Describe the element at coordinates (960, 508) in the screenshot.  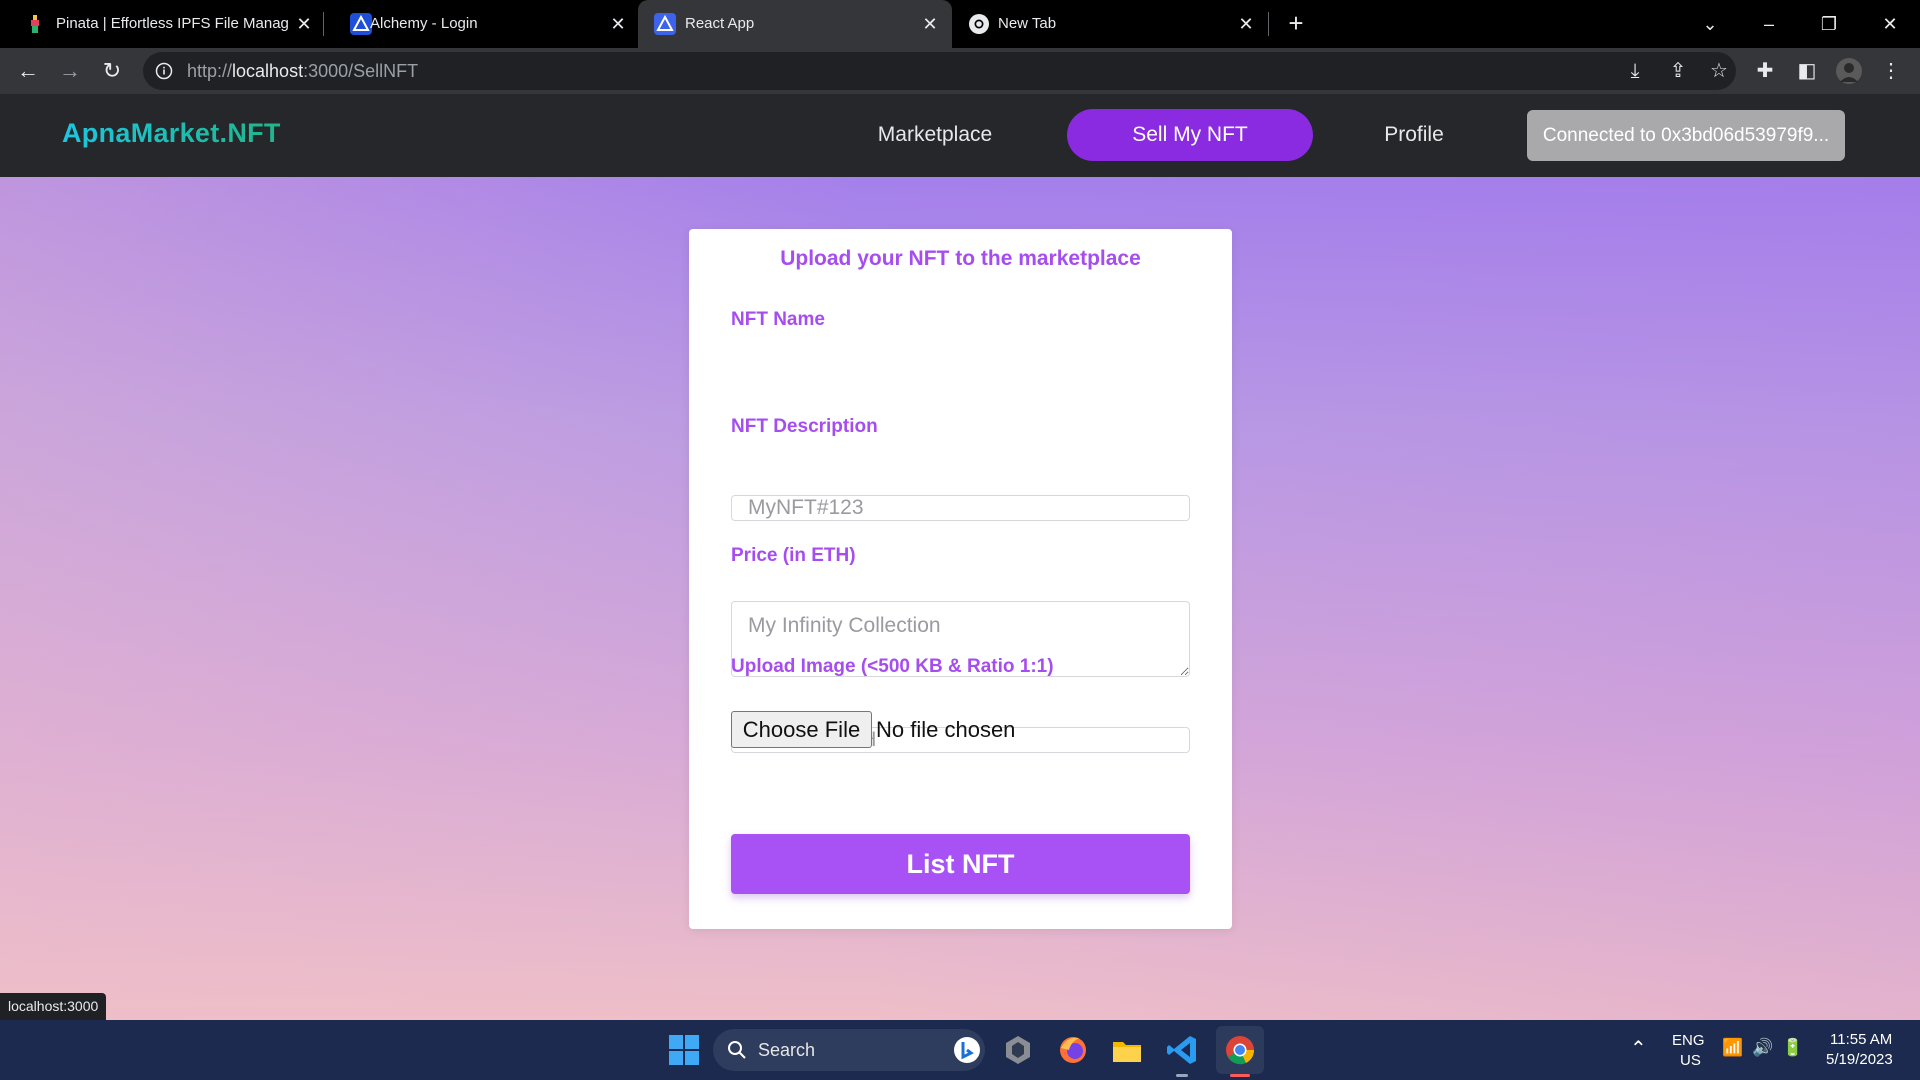
I see `nft-name-input` at that location.